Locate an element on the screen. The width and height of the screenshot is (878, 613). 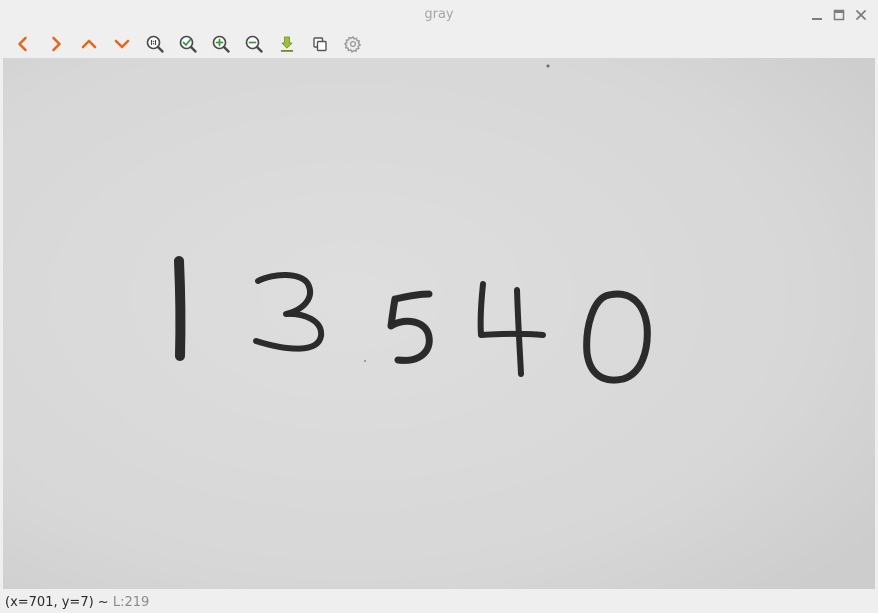
close-button is located at coordinates (861, 15).